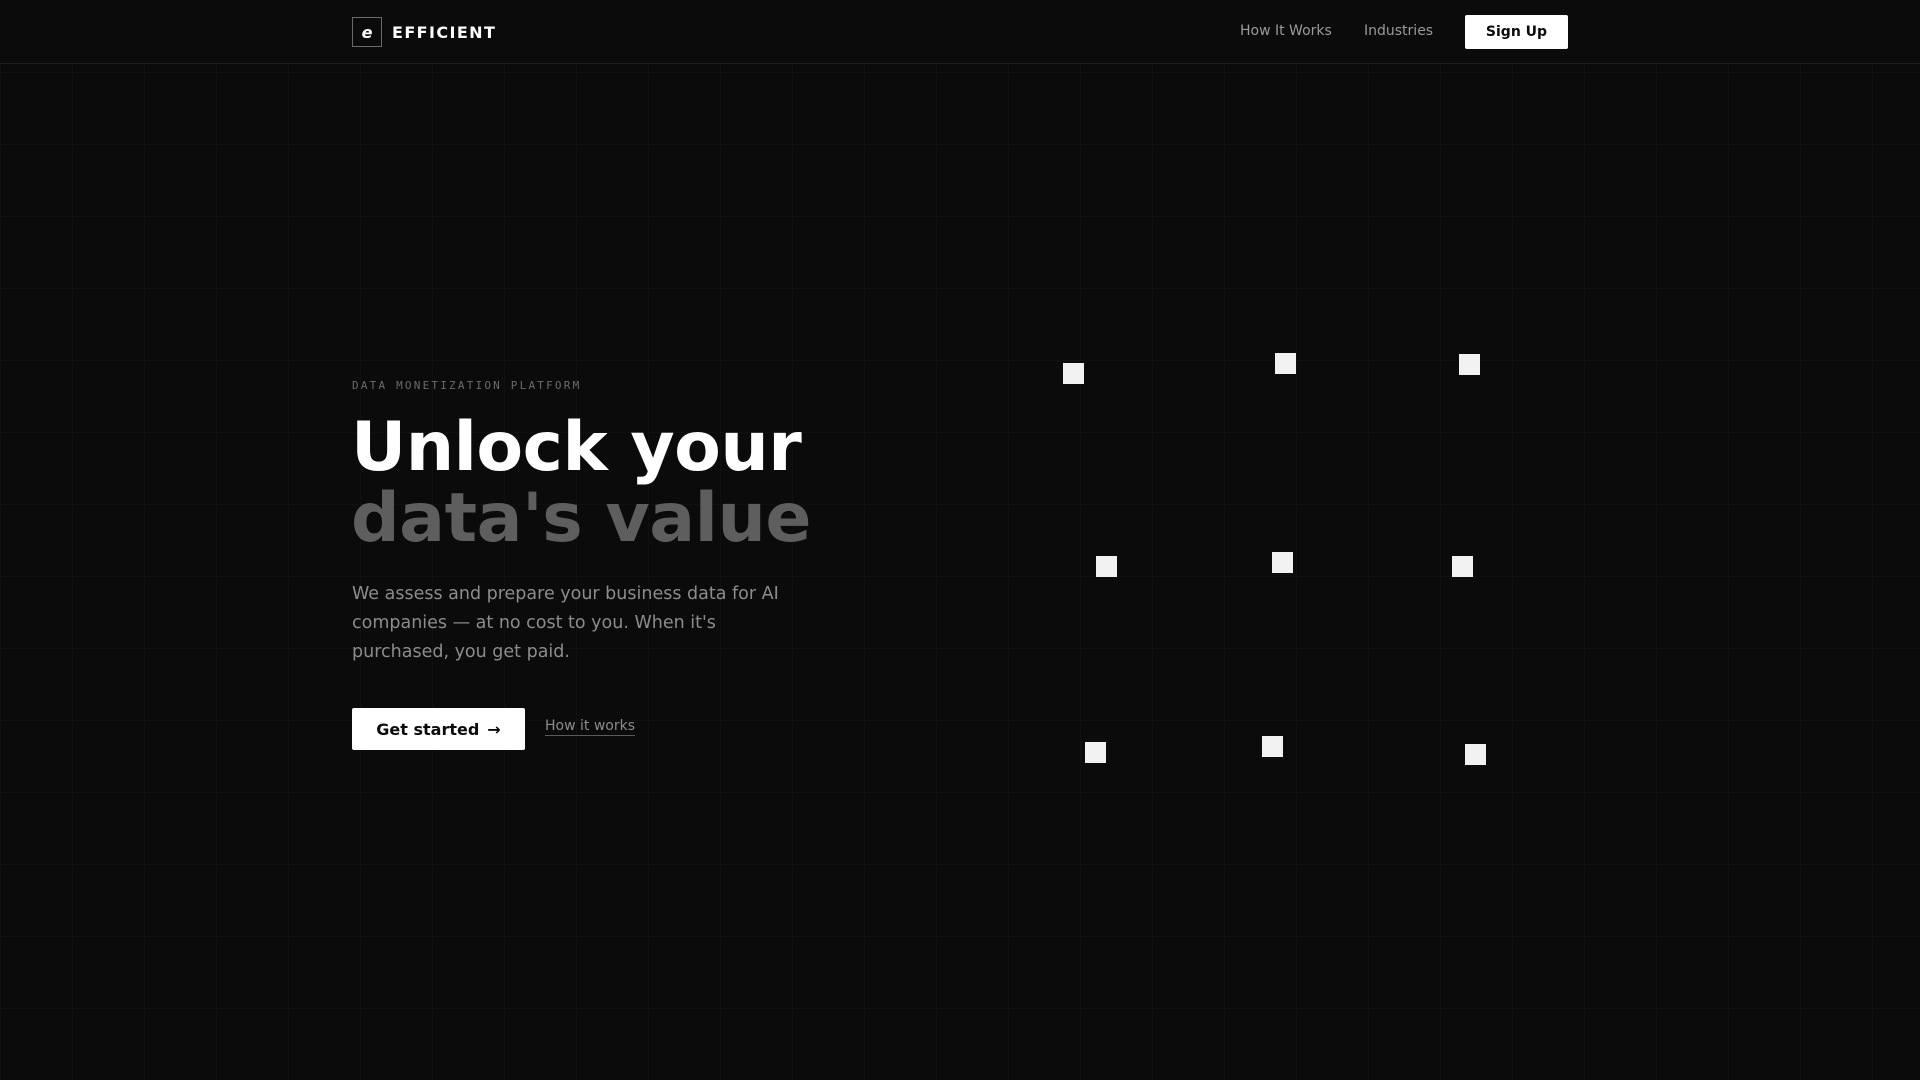  I want to click on get-started-button: Get started →, so click(438, 729).